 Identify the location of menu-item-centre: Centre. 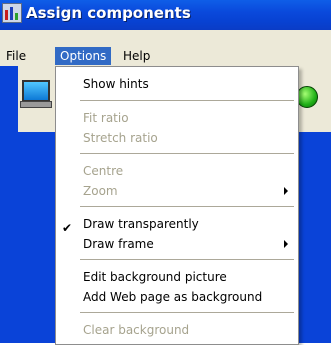
(177, 171).